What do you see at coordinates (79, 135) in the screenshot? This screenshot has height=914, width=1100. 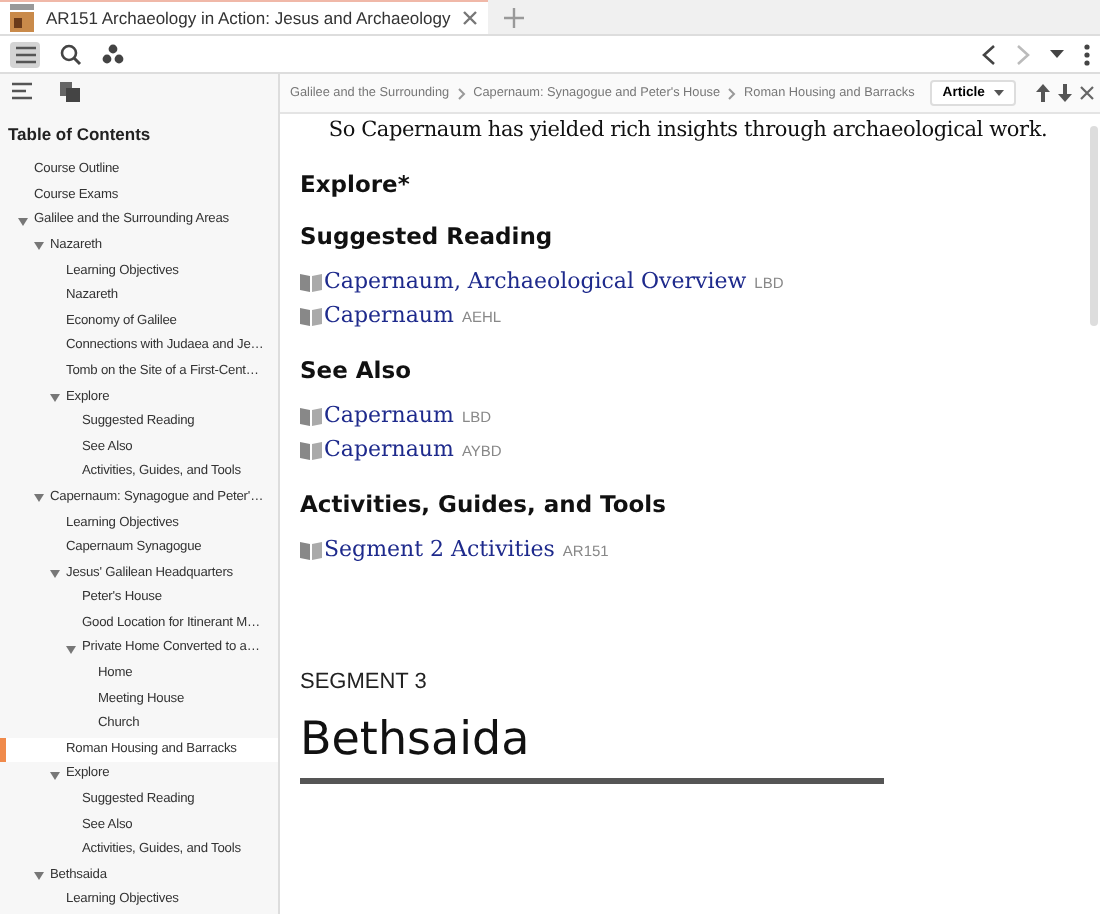 I see `toc-title: Table of Contents` at bounding box center [79, 135].